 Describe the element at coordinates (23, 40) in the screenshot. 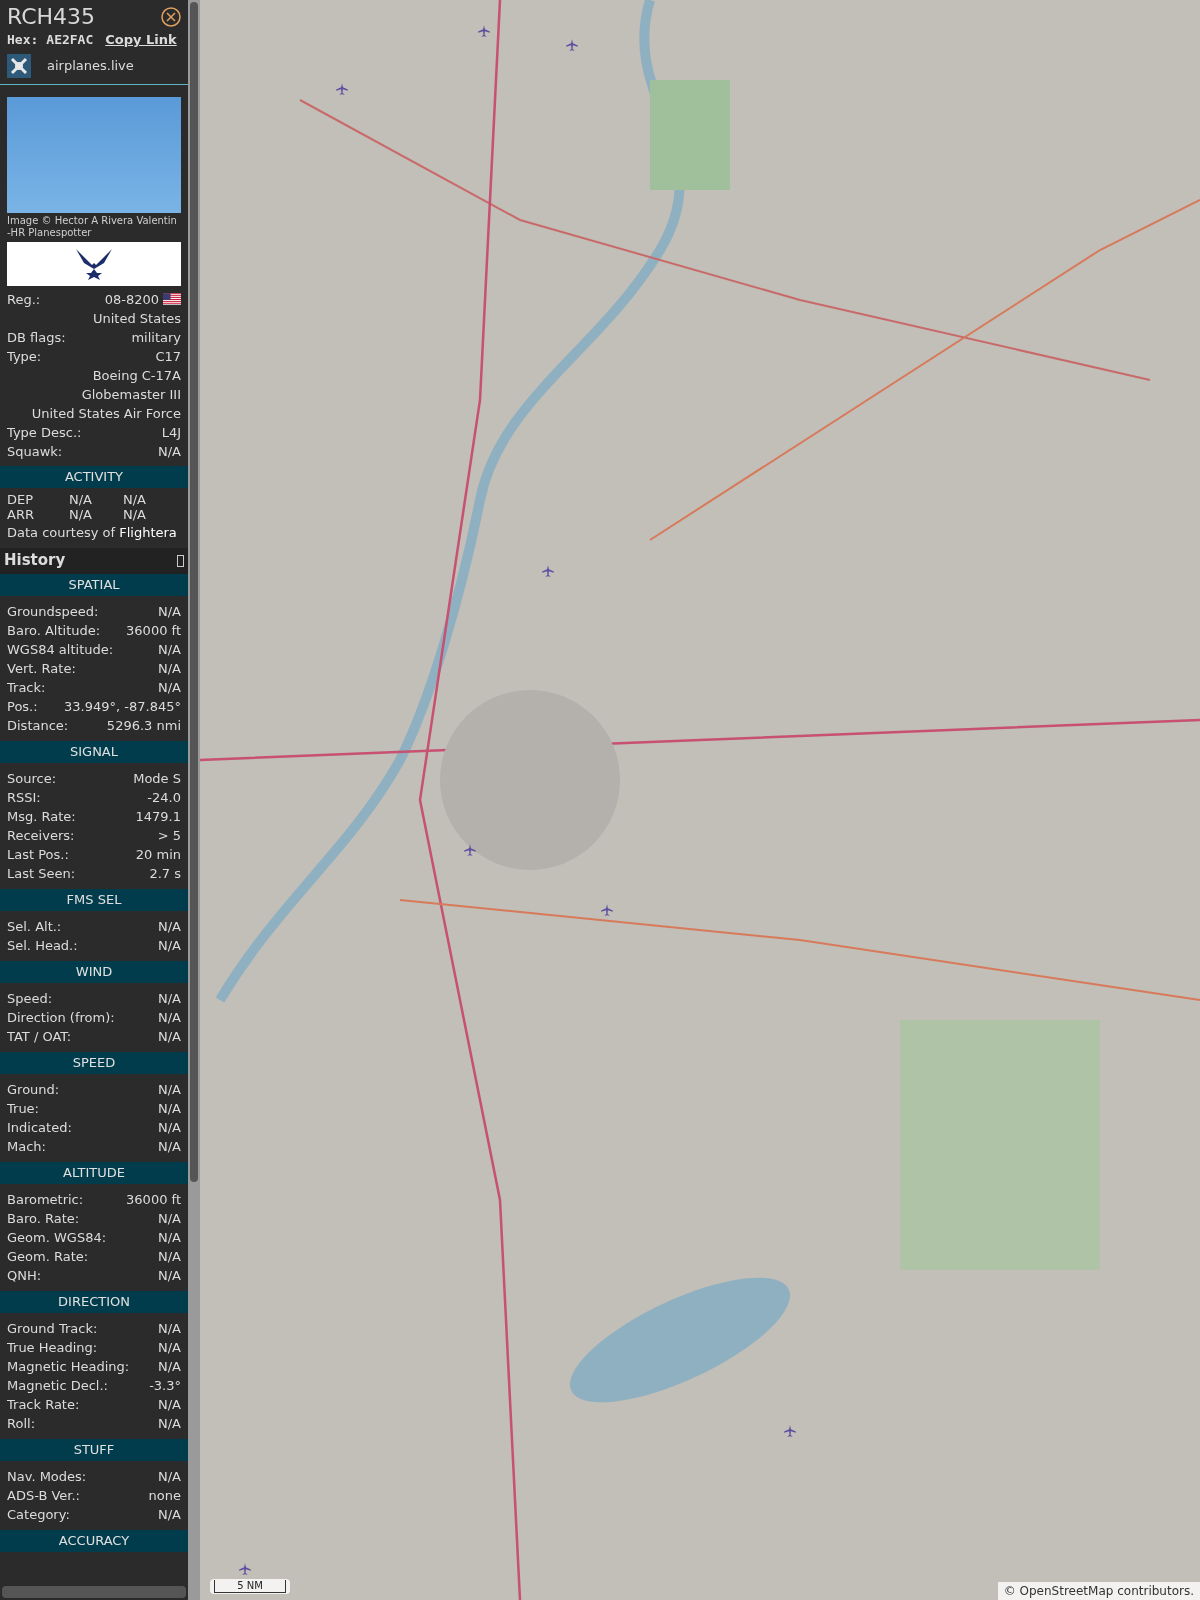

I see `hex-label: Hex:` at that location.